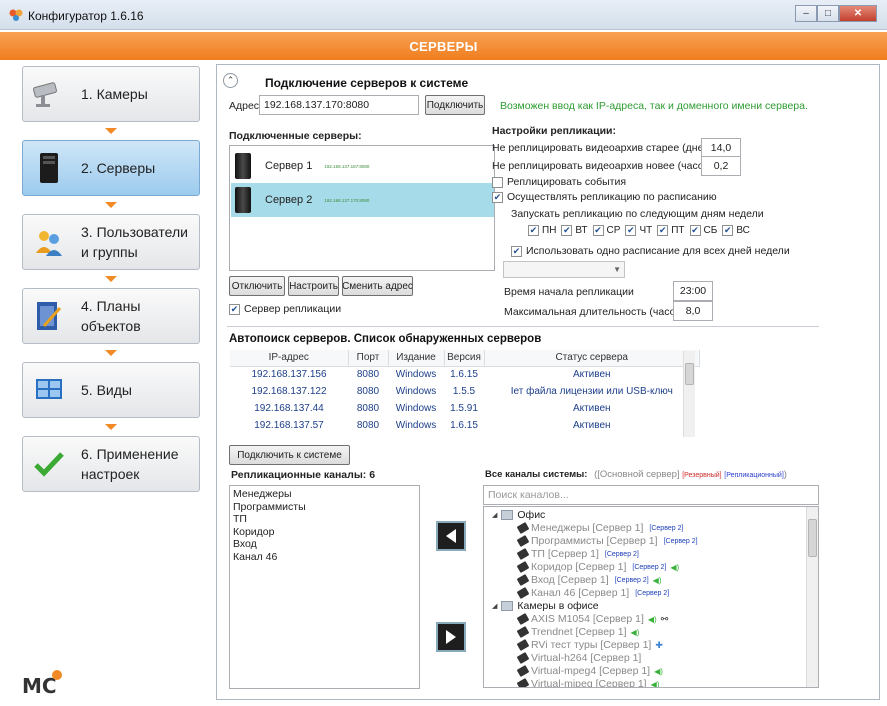  What do you see at coordinates (497, 182) in the screenshot?
I see `checkbox-mark` at bounding box center [497, 182].